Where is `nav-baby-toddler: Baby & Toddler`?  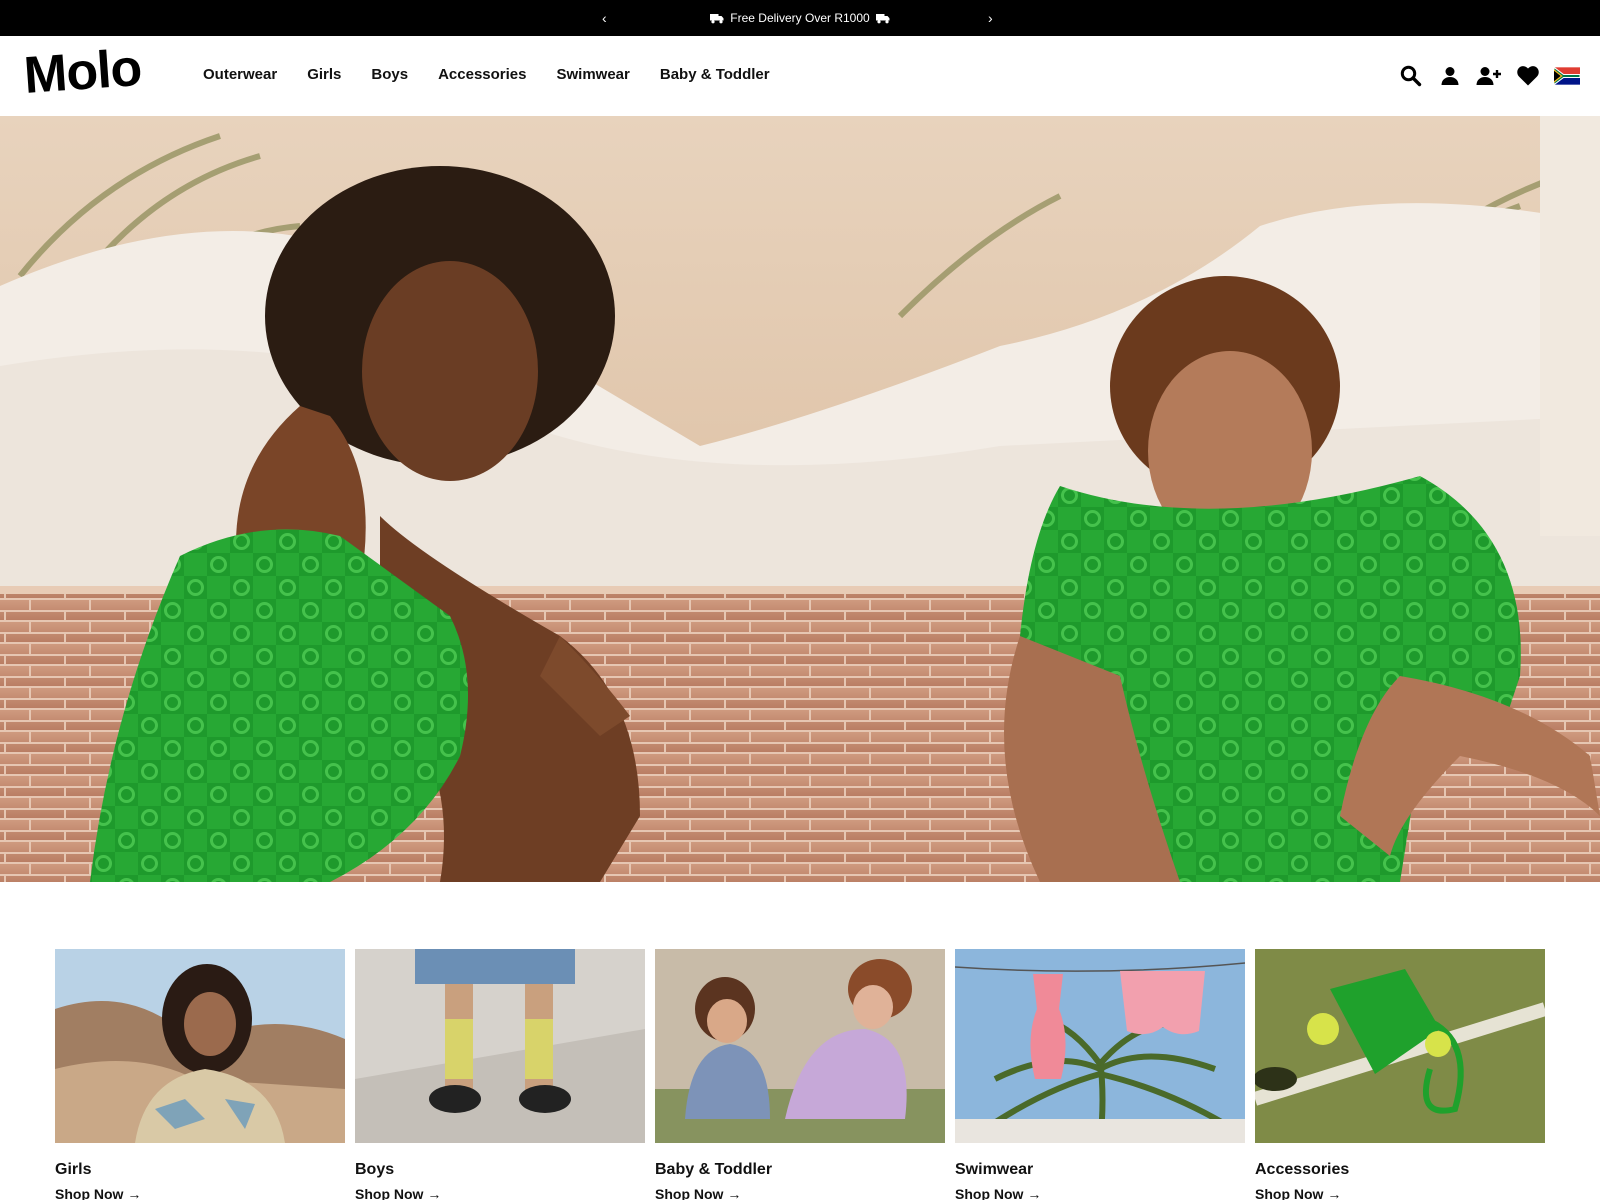 nav-baby-toddler: Baby & Toddler is located at coordinates (715, 75).